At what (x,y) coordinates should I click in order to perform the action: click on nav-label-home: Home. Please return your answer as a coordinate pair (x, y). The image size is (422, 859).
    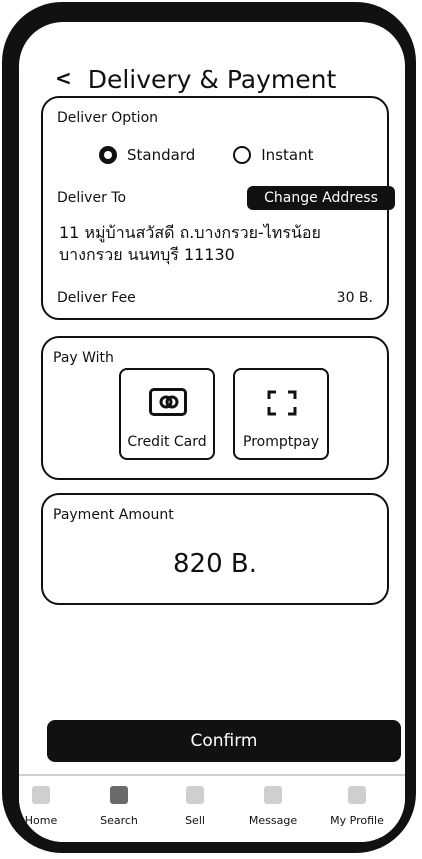
    Looking at the image, I should click on (41, 820).